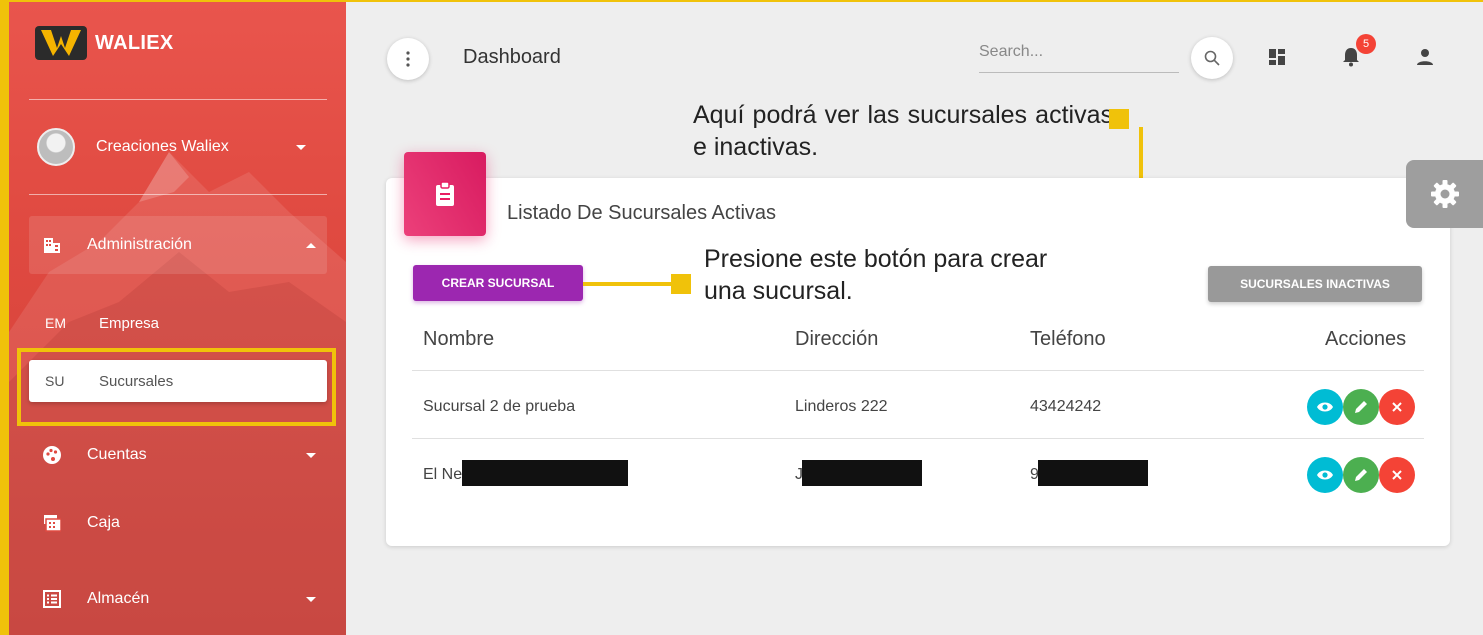 This screenshot has height=635, width=1483. What do you see at coordinates (139, 244) in the screenshot?
I see `sidebar-item-label: Administración` at bounding box center [139, 244].